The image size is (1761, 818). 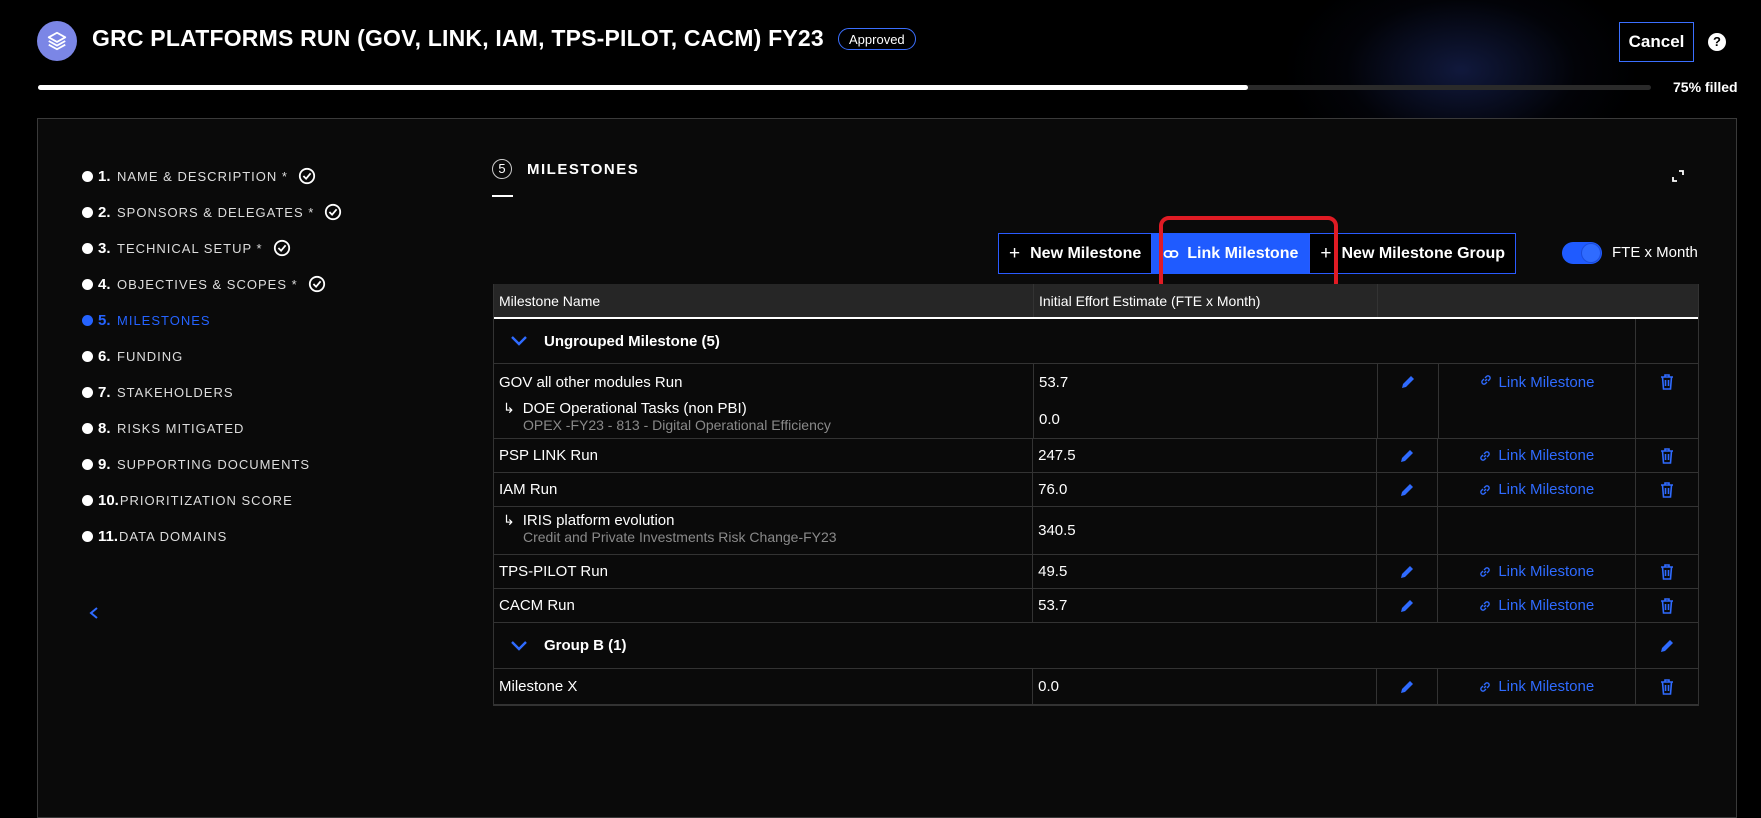 What do you see at coordinates (1065, 341) in the screenshot?
I see `group-main: Ungrouped Milestone (5)` at bounding box center [1065, 341].